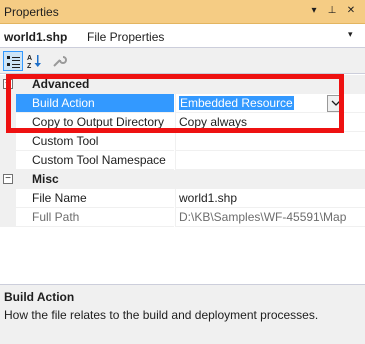 The width and height of the screenshot is (365, 344). Describe the element at coordinates (95, 141) in the screenshot. I see `property-name: Custom Tool` at that location.